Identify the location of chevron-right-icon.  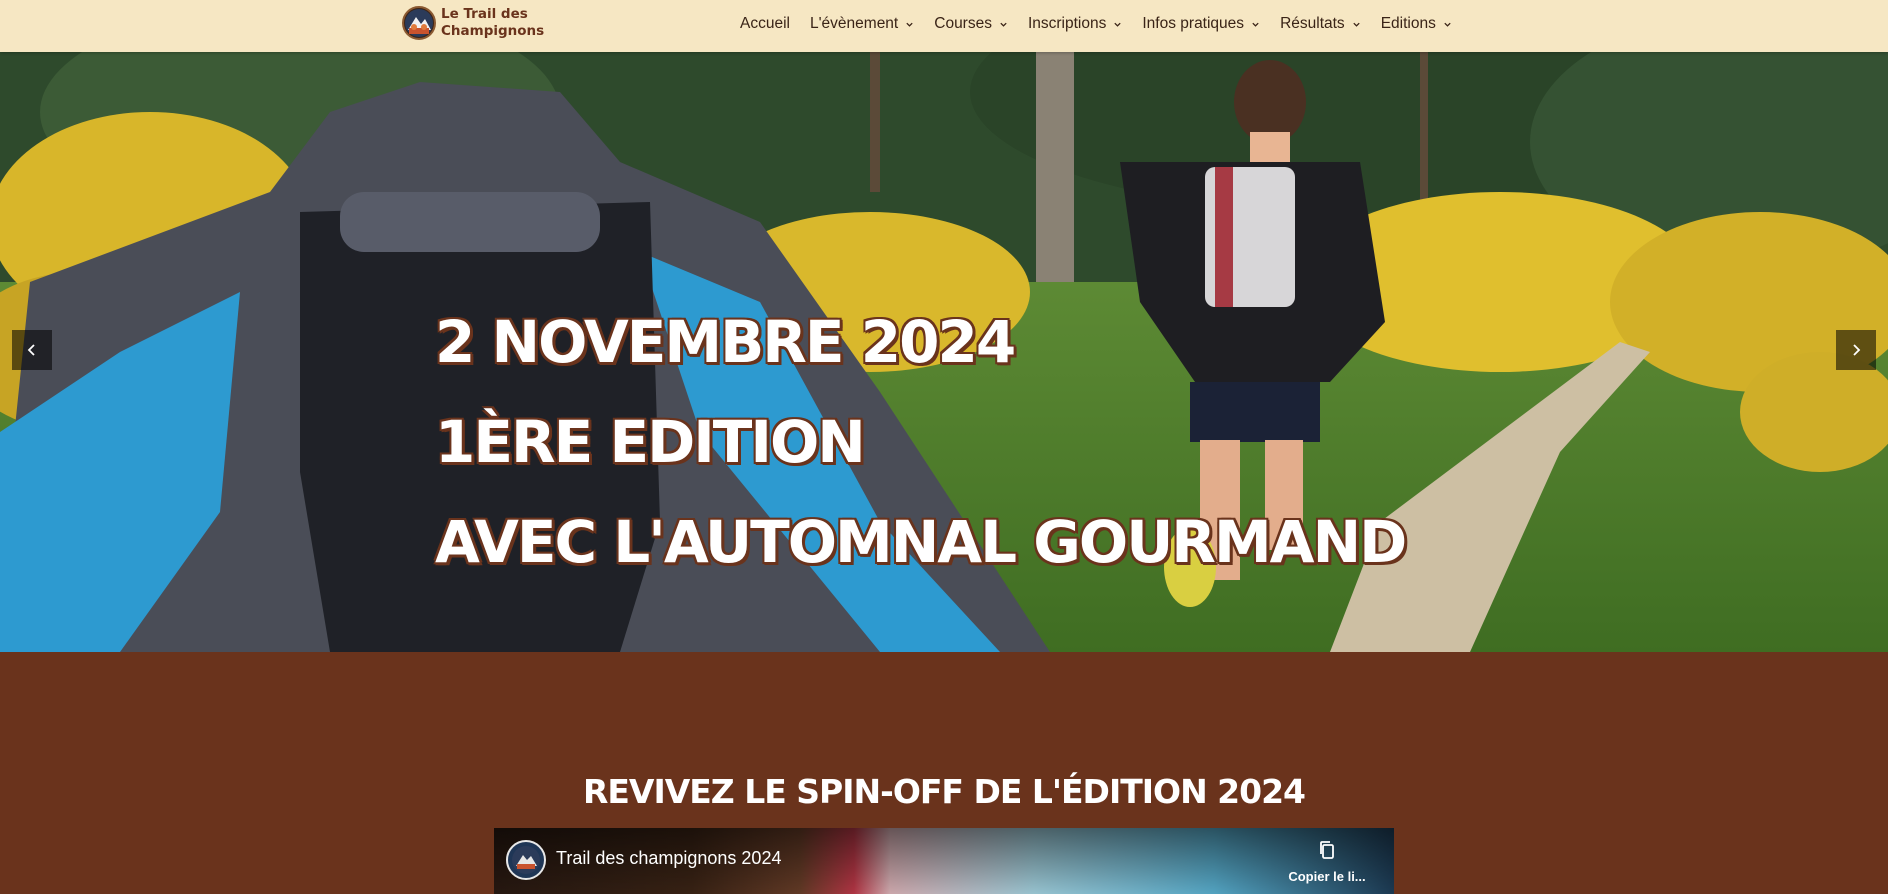
(1857, 350).